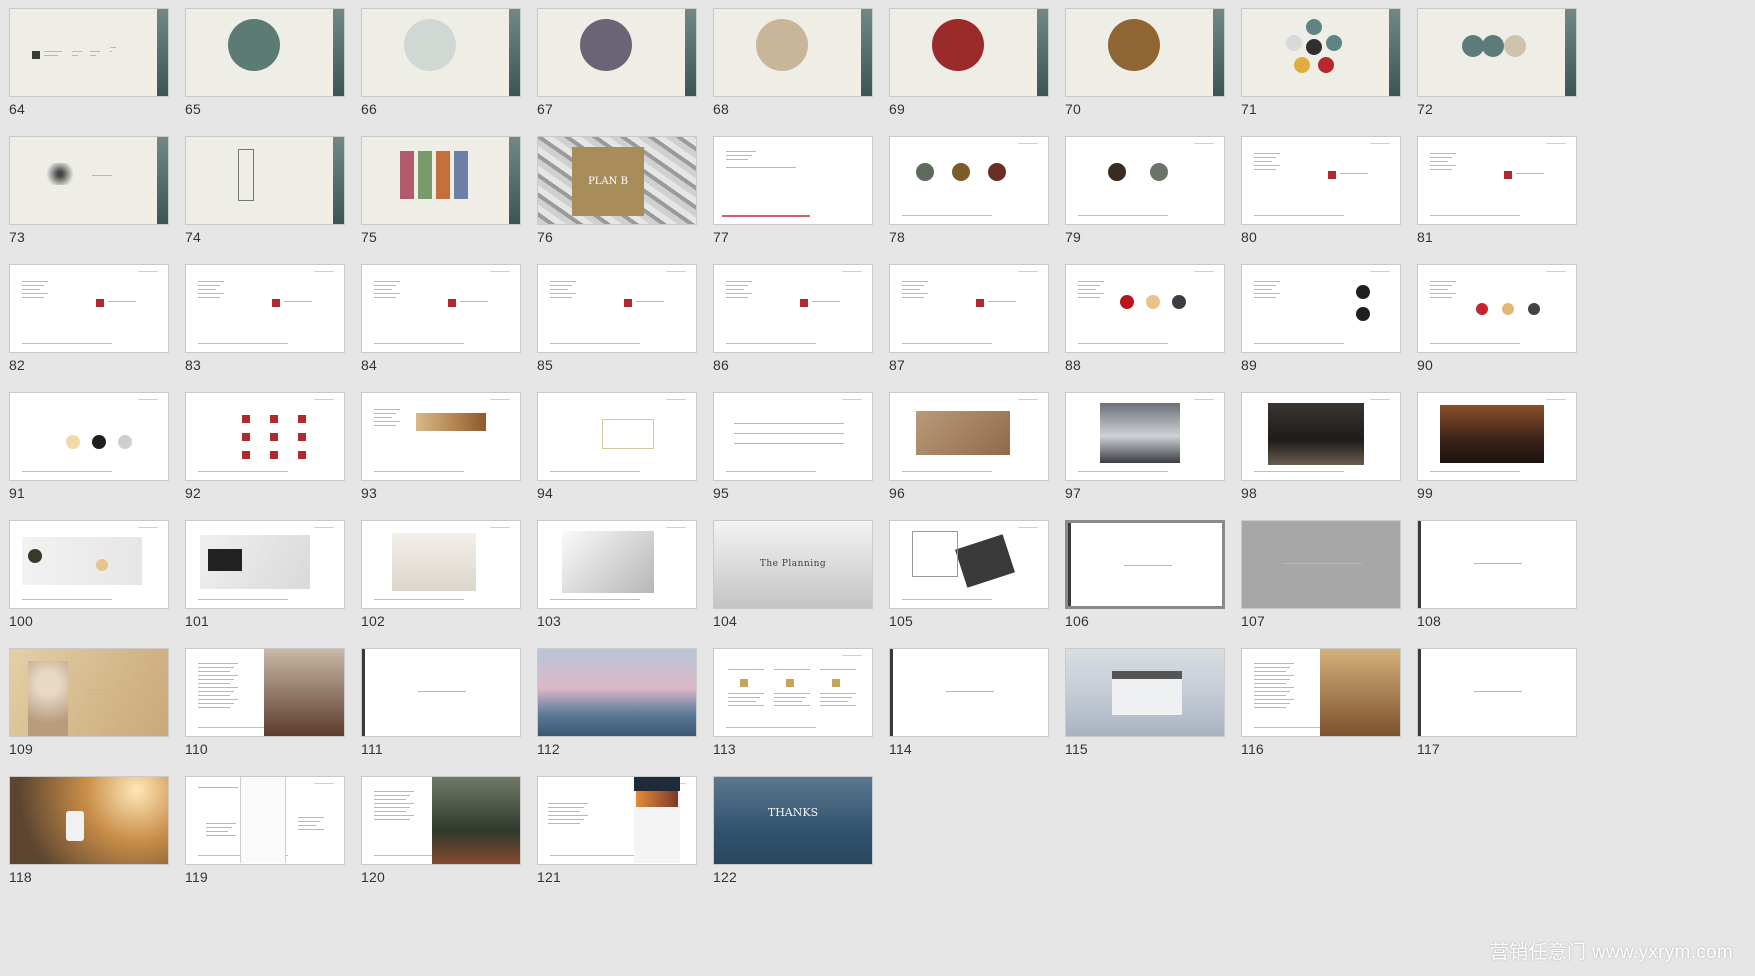 This screenshot has width=1755, height=976. I want to click on slide-item: 120, so click(442, 838).